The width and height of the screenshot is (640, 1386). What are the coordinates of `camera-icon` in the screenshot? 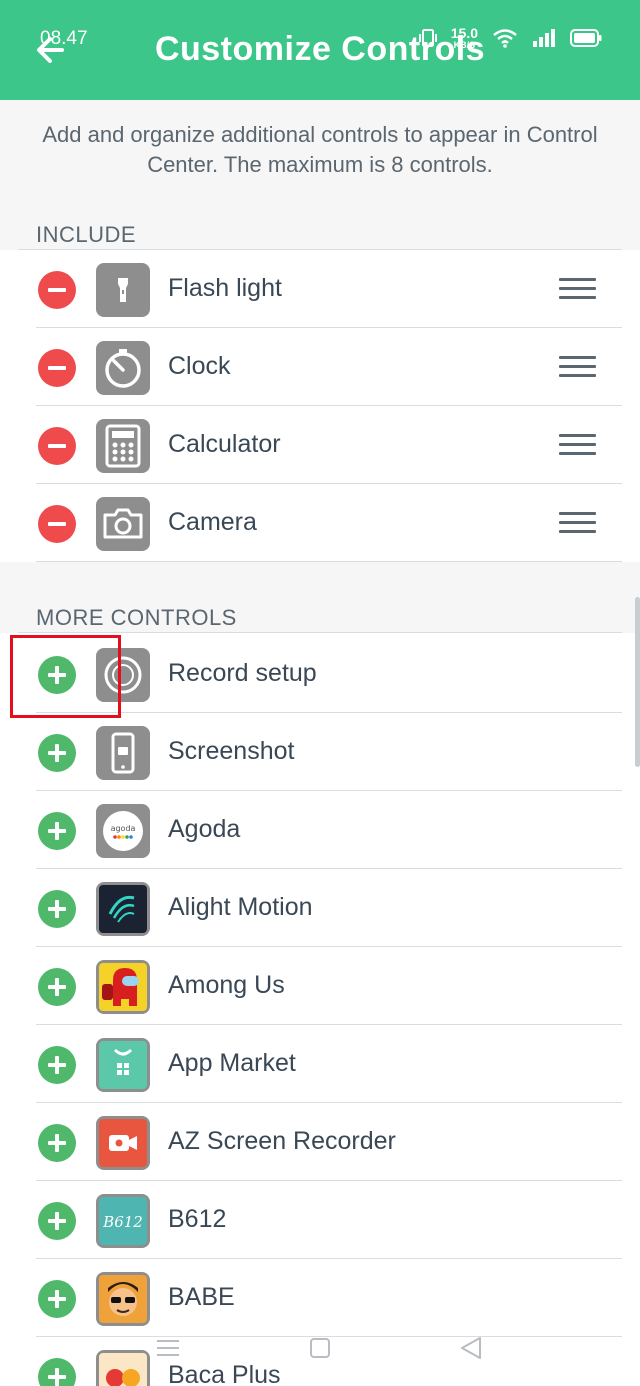 It's located at (123, 524).